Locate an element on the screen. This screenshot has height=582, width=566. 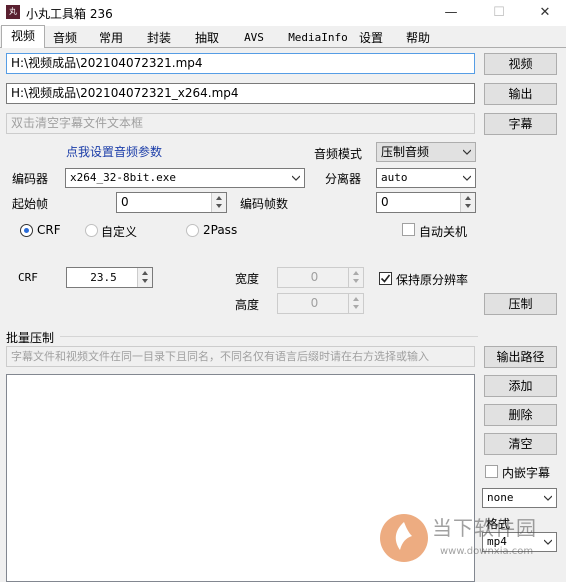
app-icon: 丸 is located at coordinates (13, 12).